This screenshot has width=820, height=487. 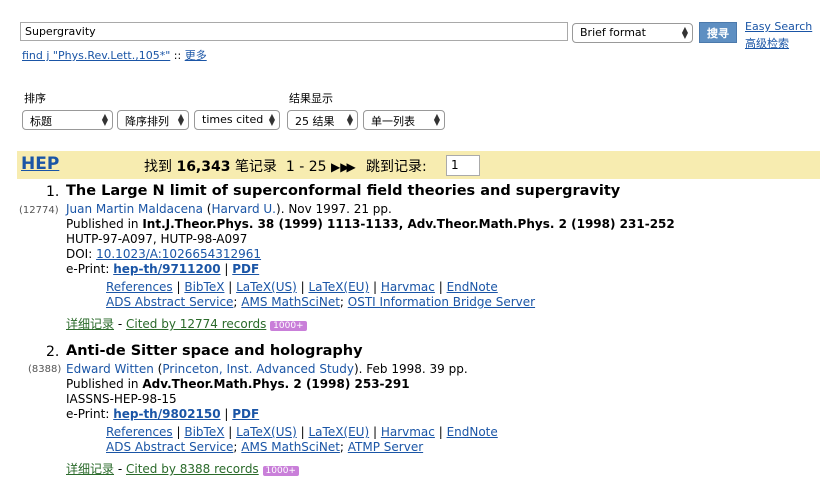 What do you see at coordinates (81, 254) in the screenshot?
I see `doi-label: DOI:` at bounding box center [81, 254].